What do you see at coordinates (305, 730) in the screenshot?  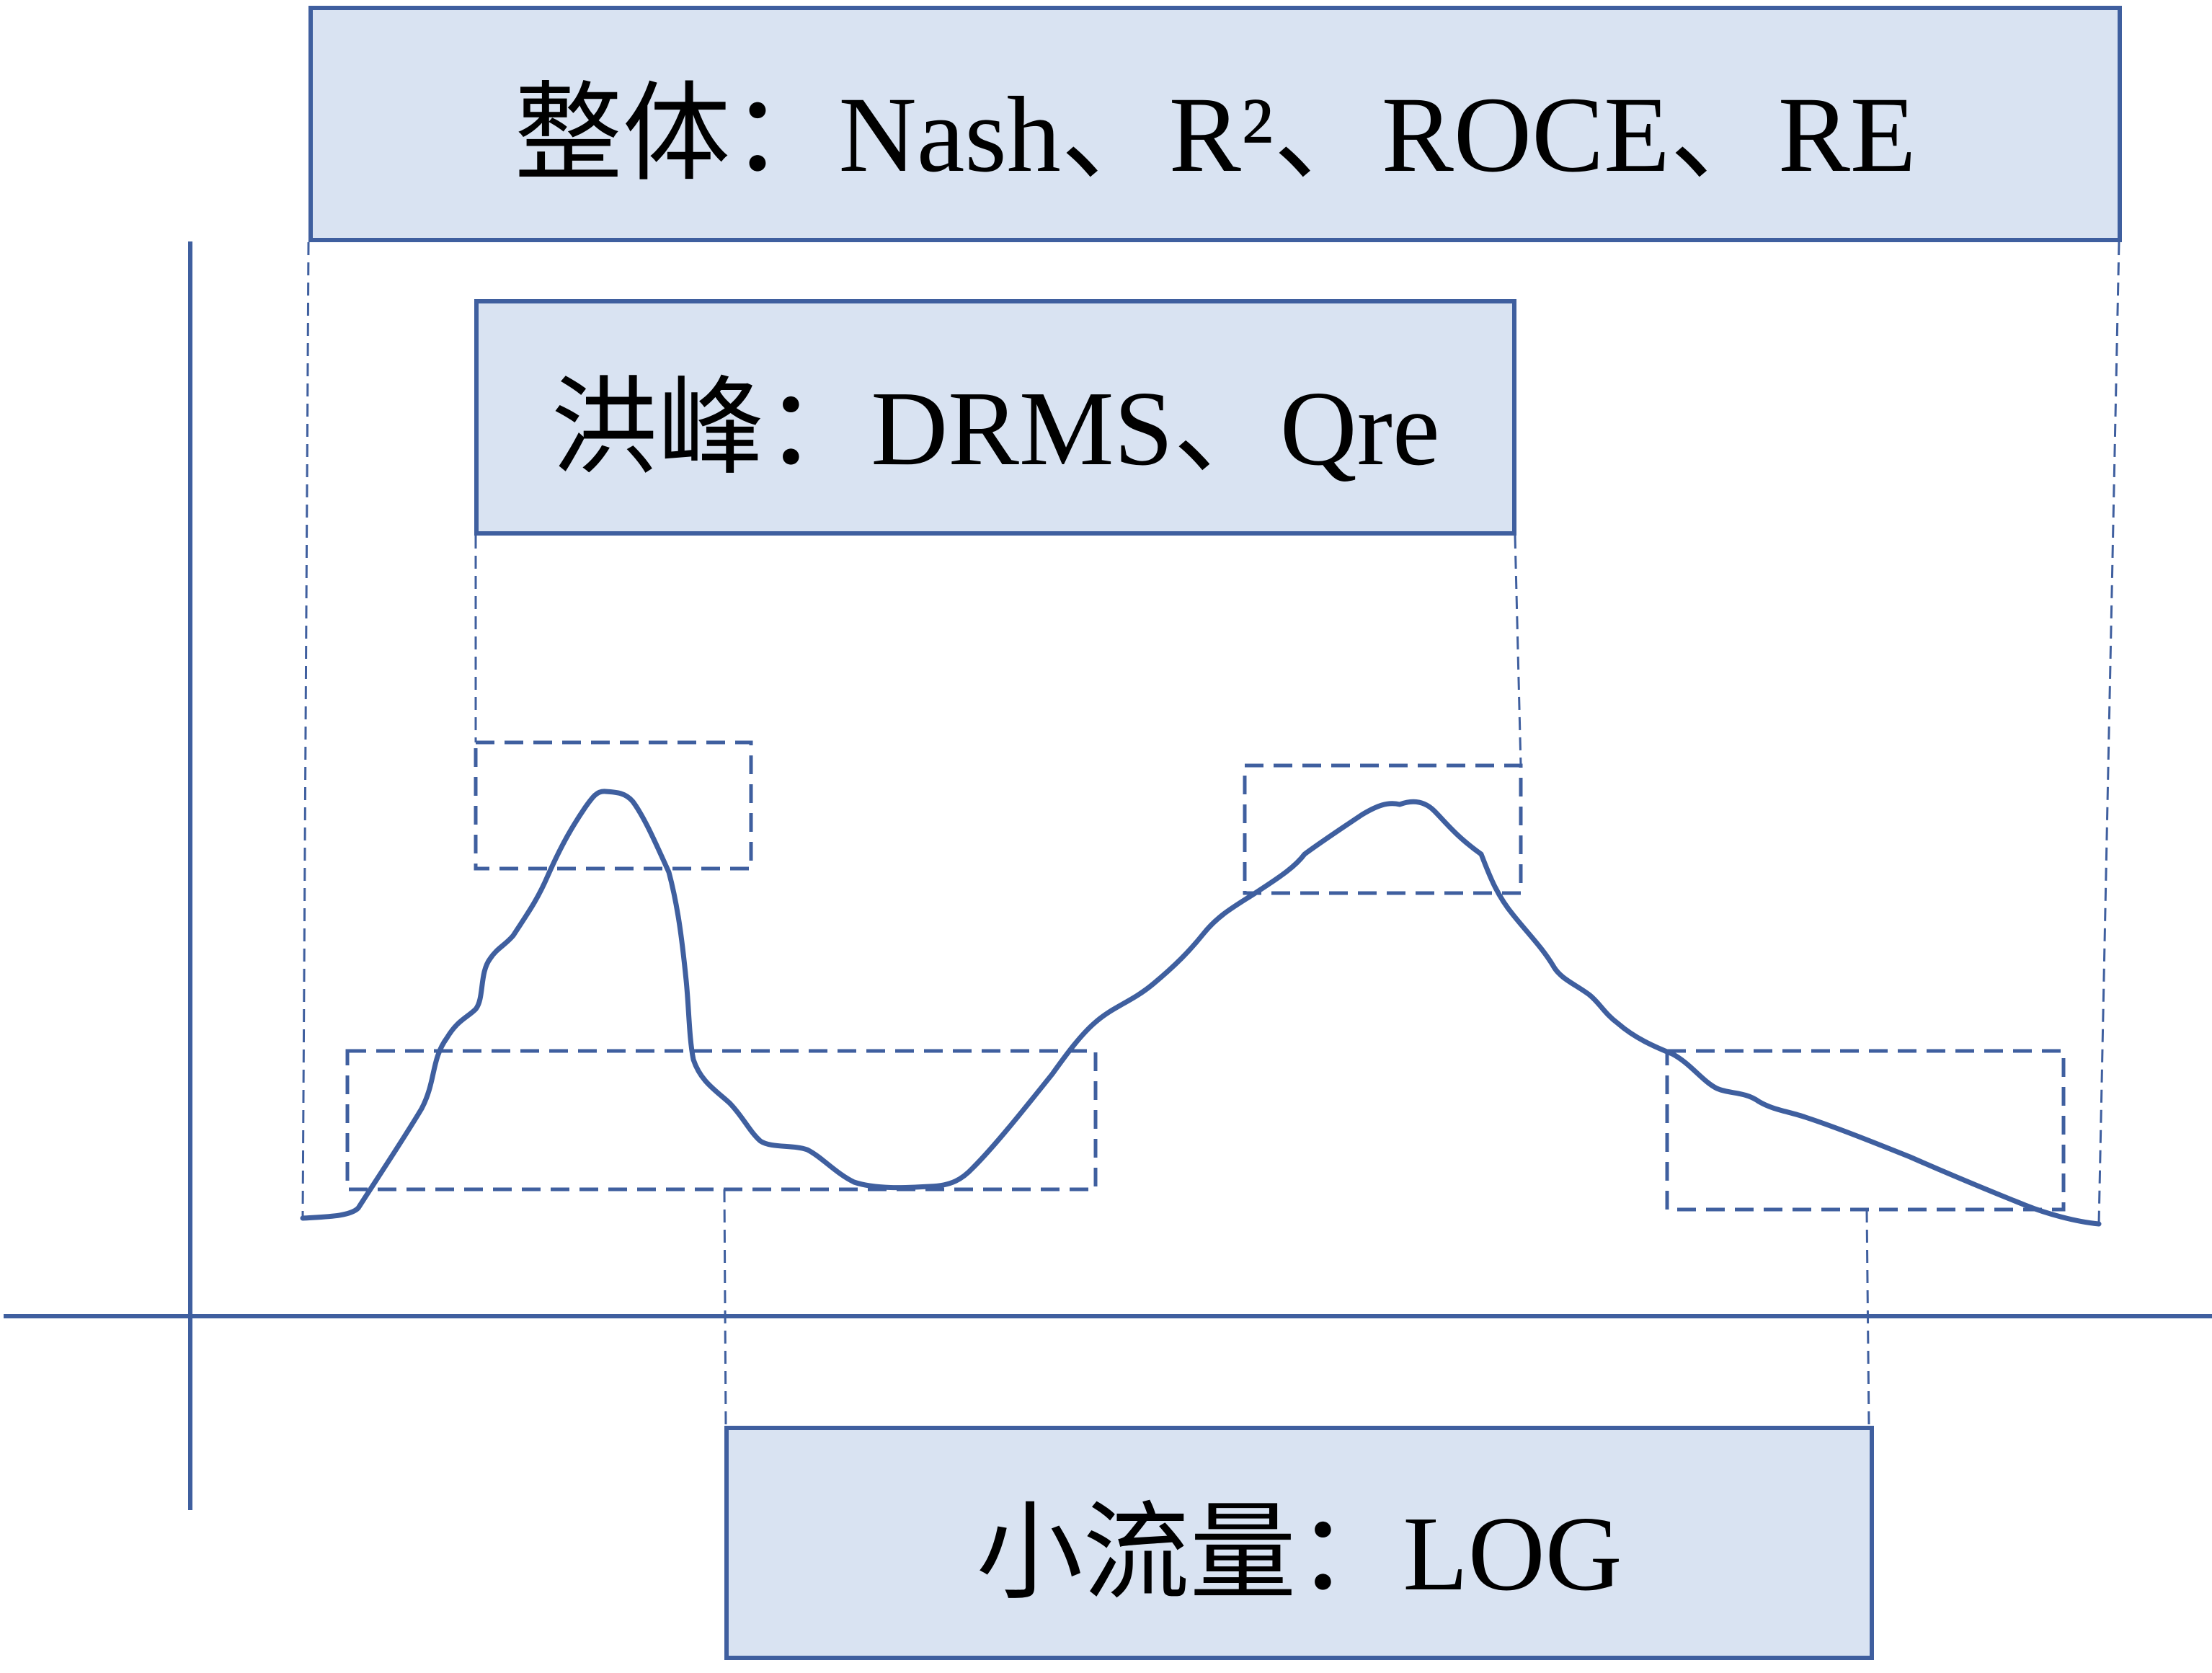 I see `overall-connector-left` at bounding box center [305, 730].